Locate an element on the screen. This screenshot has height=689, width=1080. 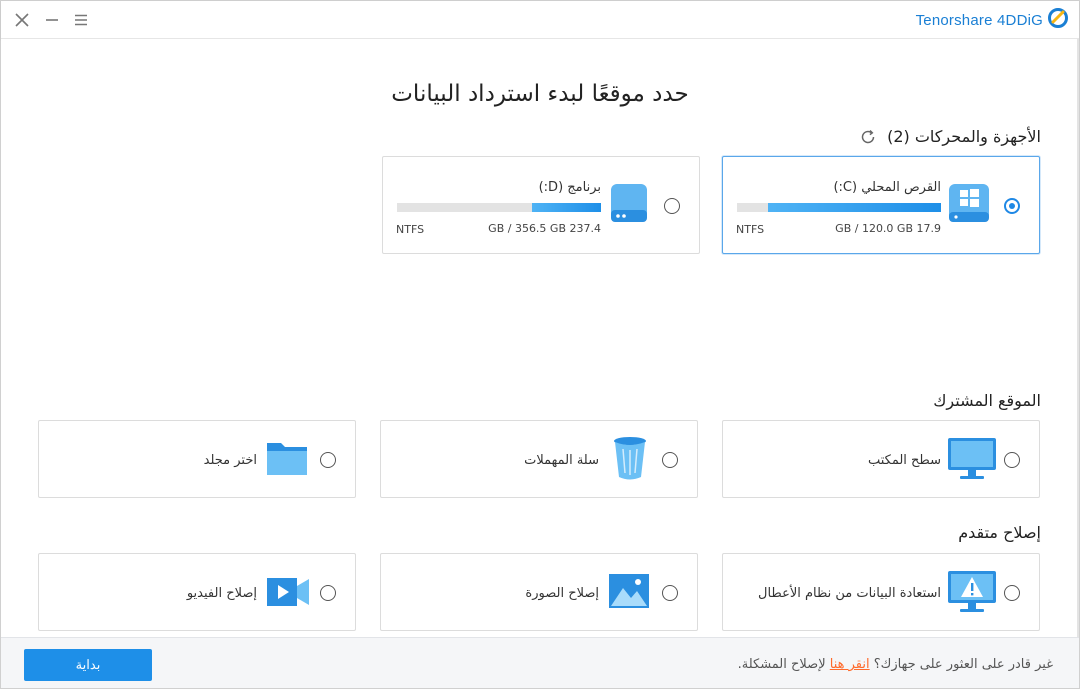
video-repair-label: إصلاح الفيديو is located at coordinates (221, 593).